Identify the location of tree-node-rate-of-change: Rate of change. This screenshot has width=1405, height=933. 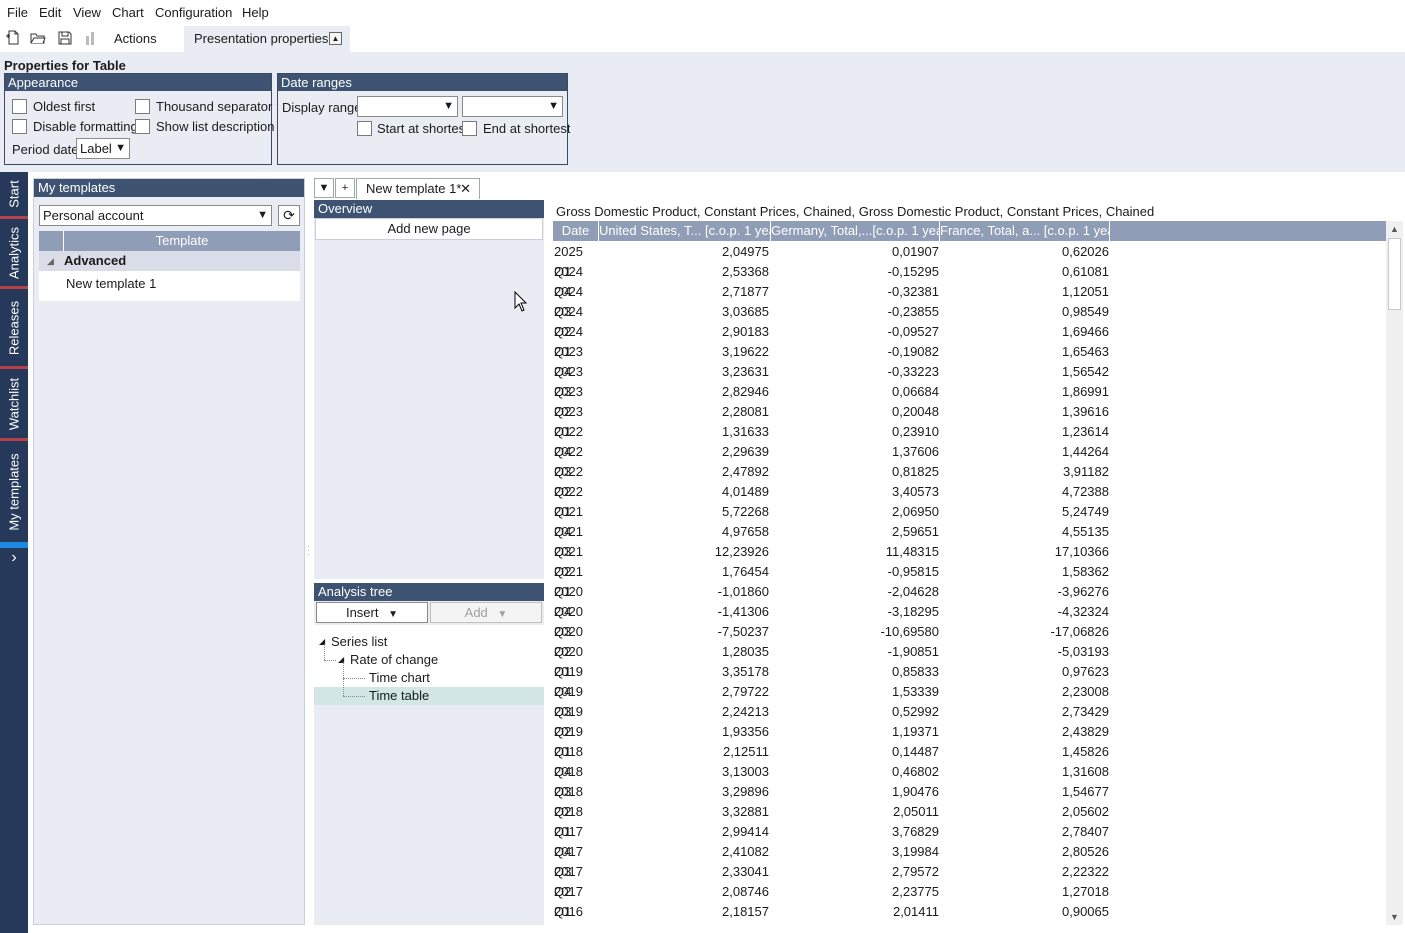
(394, 660).